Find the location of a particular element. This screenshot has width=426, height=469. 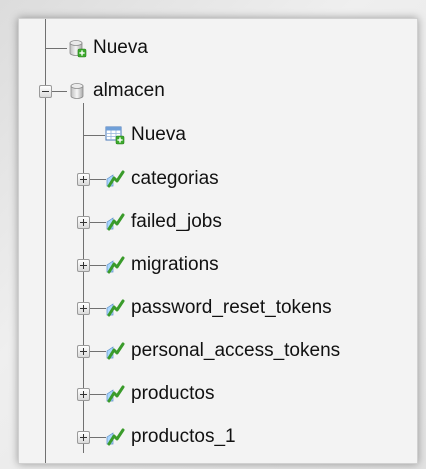

tree-item-table: password_reset_tokens is located at coordinates (218, 308).